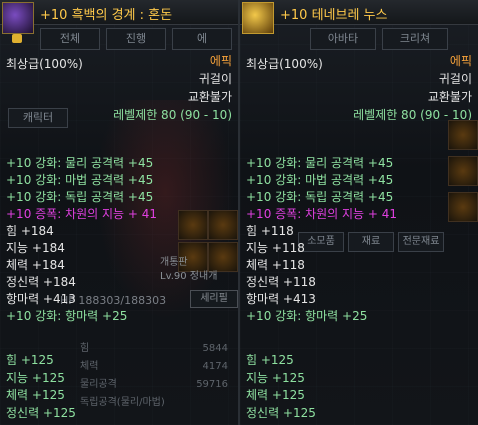  I want to click on inventory-slots, so click(463, 171).